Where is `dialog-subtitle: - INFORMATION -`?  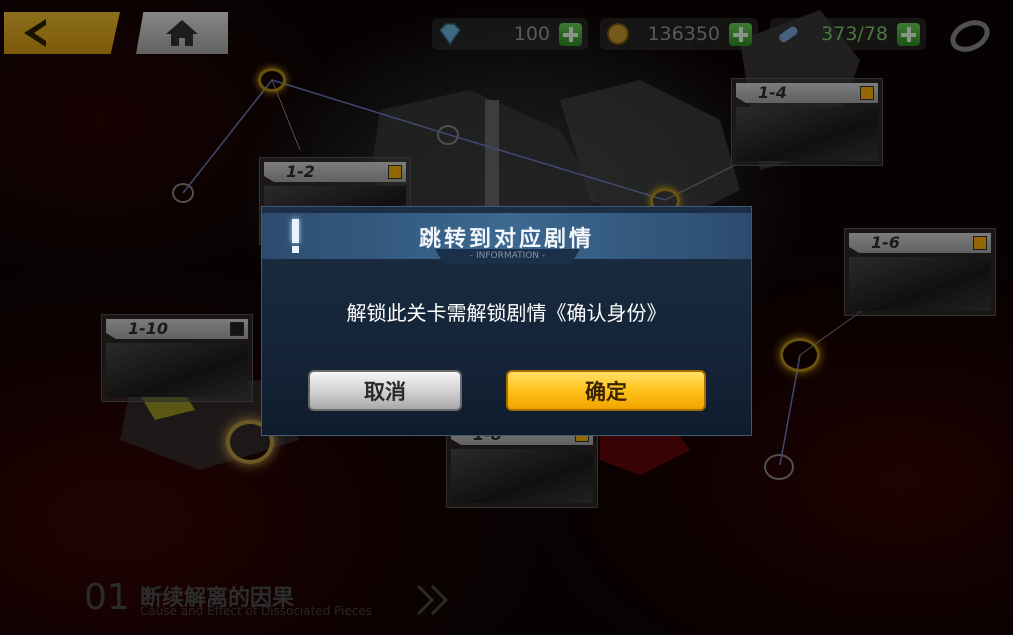
dialog-subtitle: - INFORMATION - is located at coordinates (507, 256).